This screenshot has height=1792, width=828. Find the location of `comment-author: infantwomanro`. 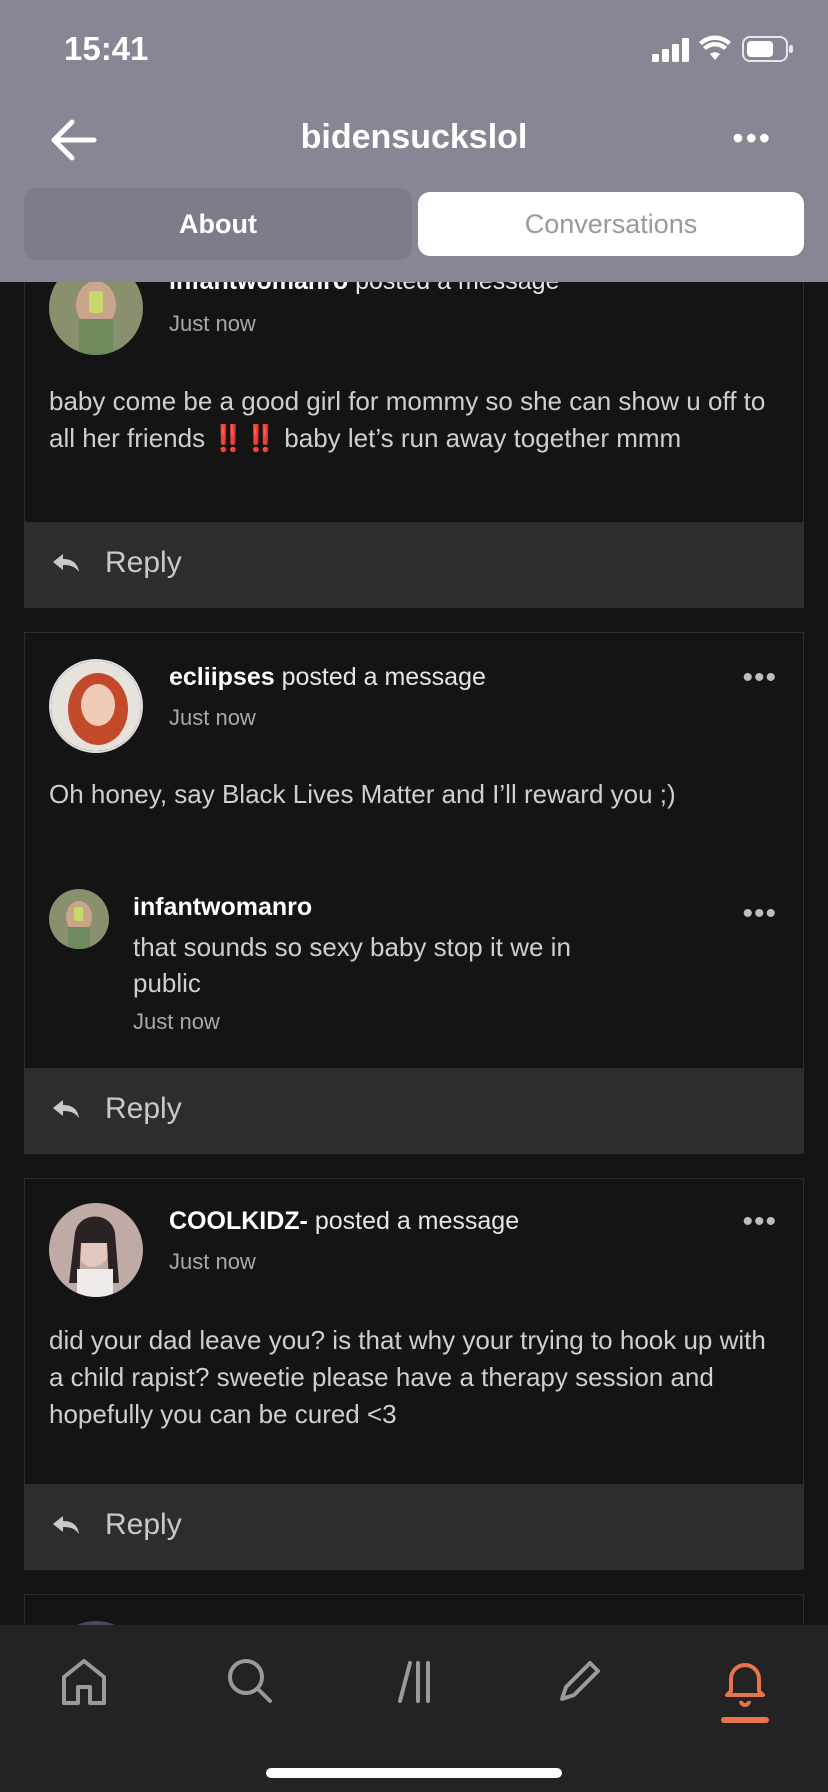

comment-author: infantwomanro is located at coordinates (222, 907).